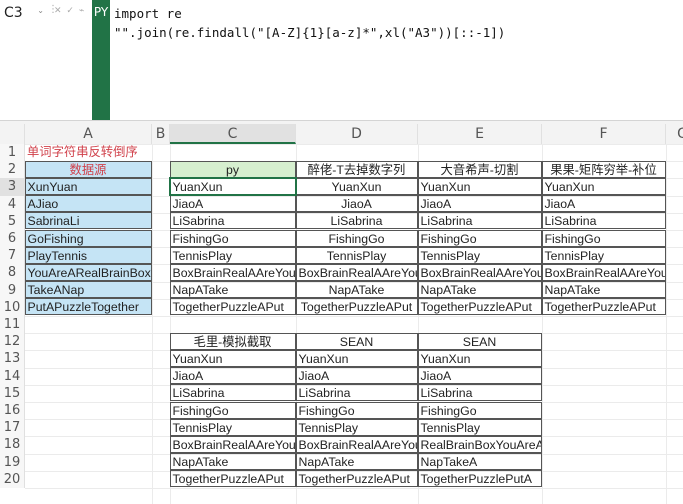  I want to click on cell-e19: NapTakeA, so click(479, 462).